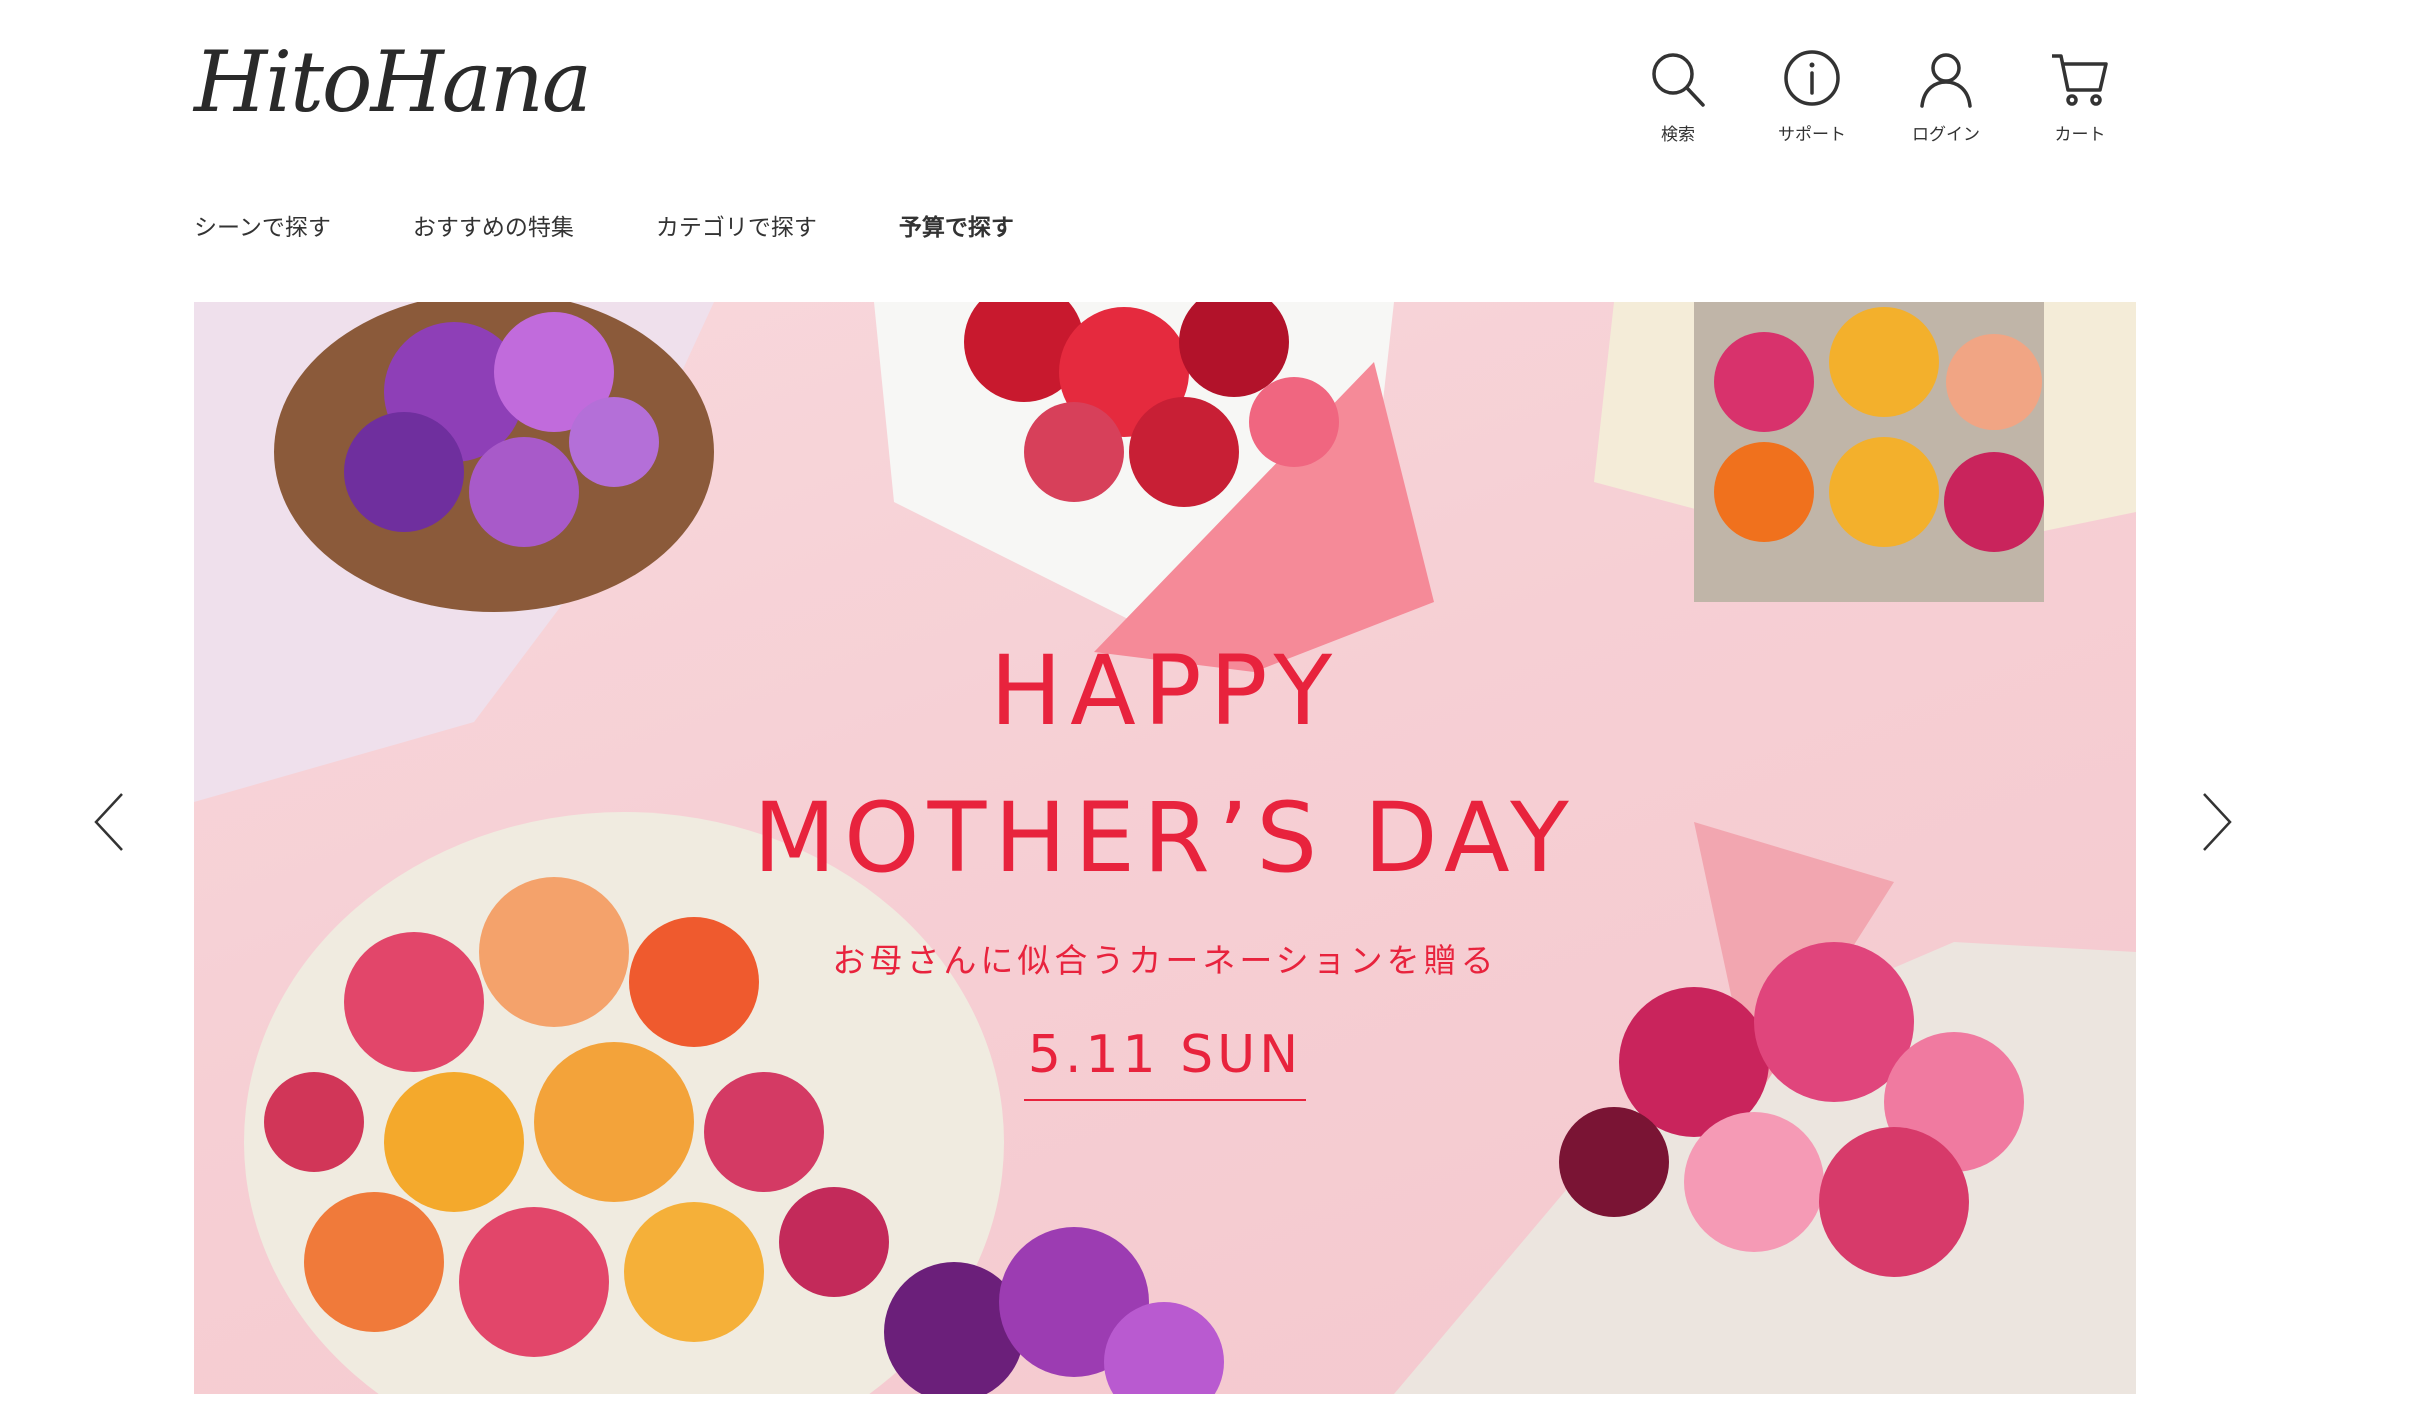  Describe the element at coordinates (1165, 960) in the screenshot. I see `hero-subtitle: お母さんに似合うカーネーションを贈る` at that location.